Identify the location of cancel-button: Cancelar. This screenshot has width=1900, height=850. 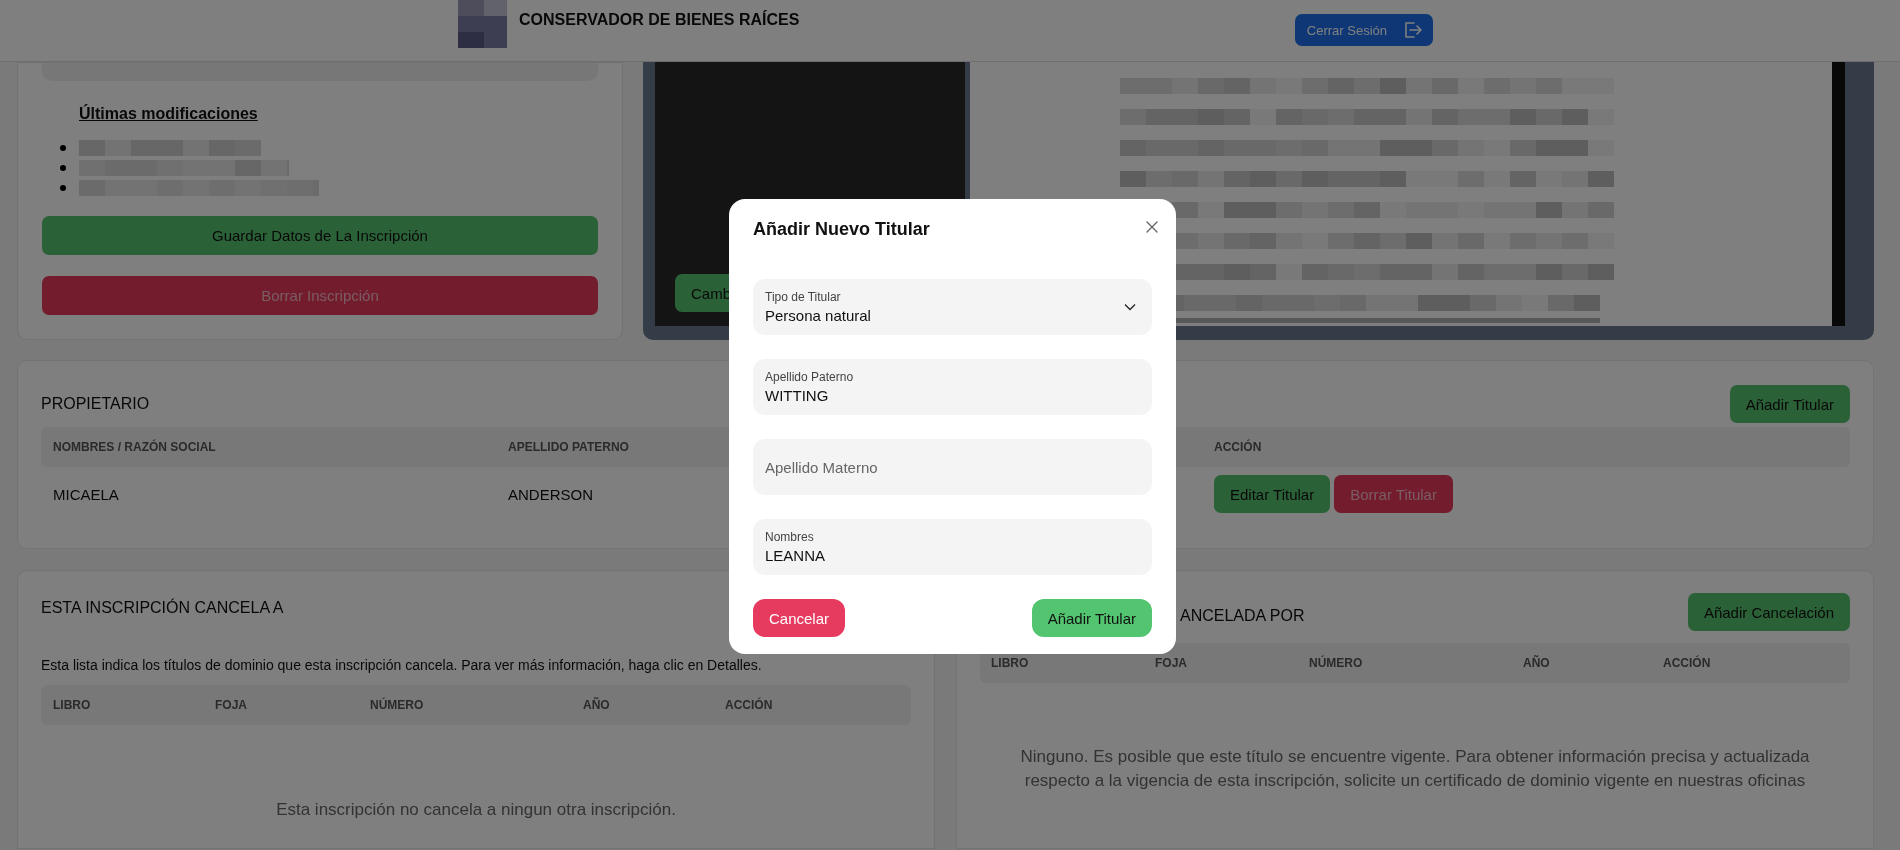
(799, 618).